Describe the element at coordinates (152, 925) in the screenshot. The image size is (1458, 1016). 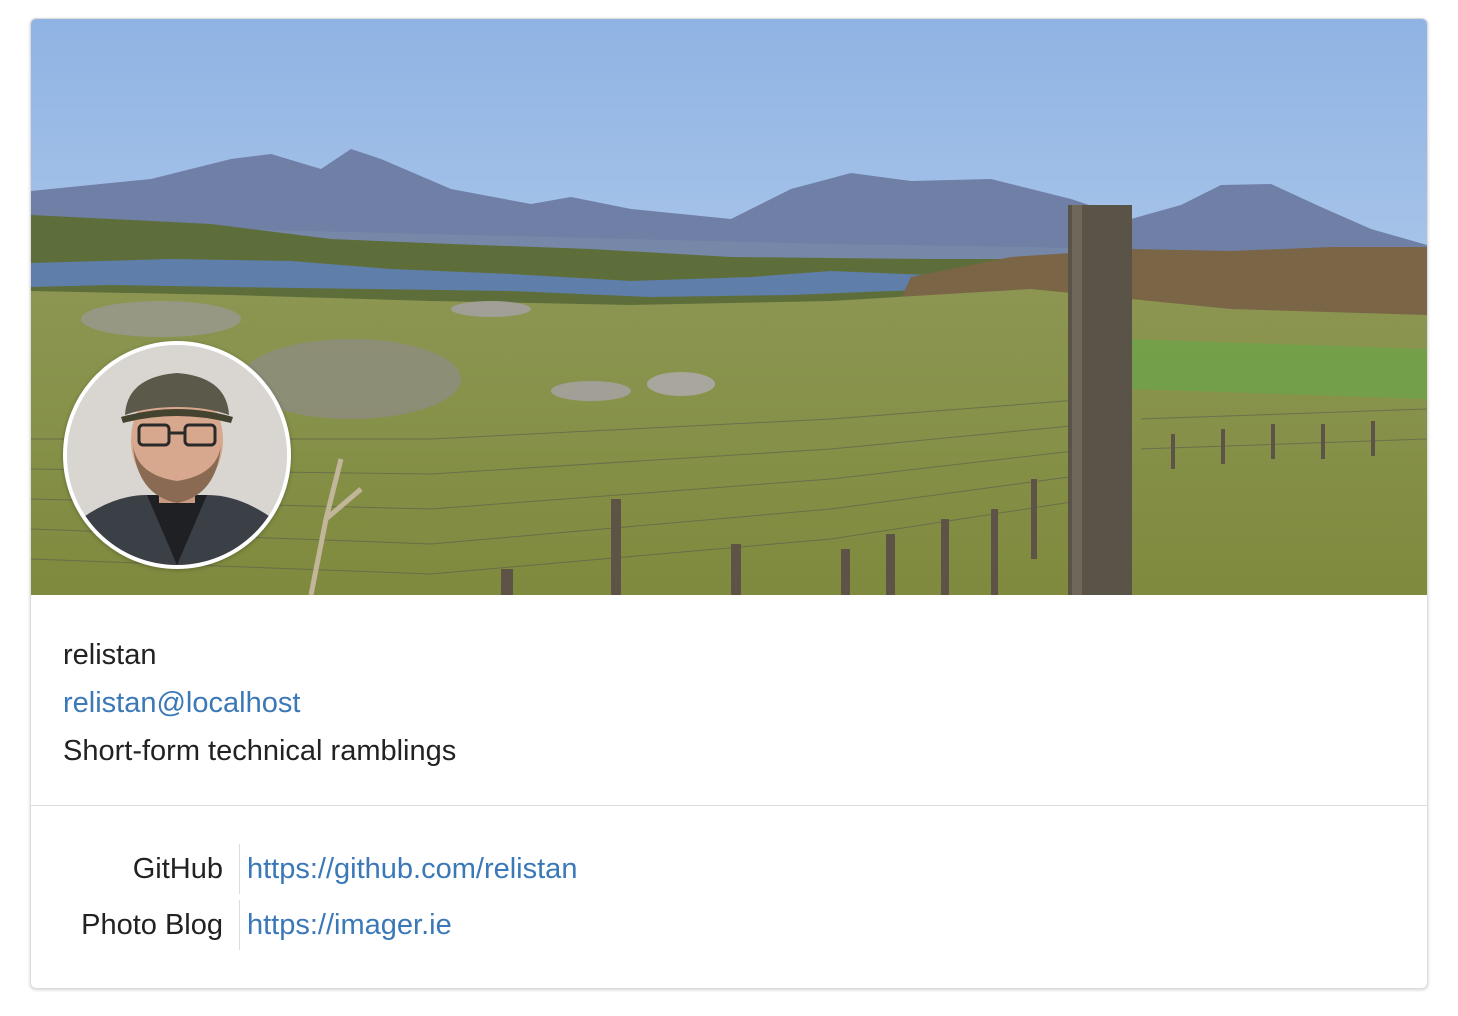
I see `field-name: Photo Blog` at that location.